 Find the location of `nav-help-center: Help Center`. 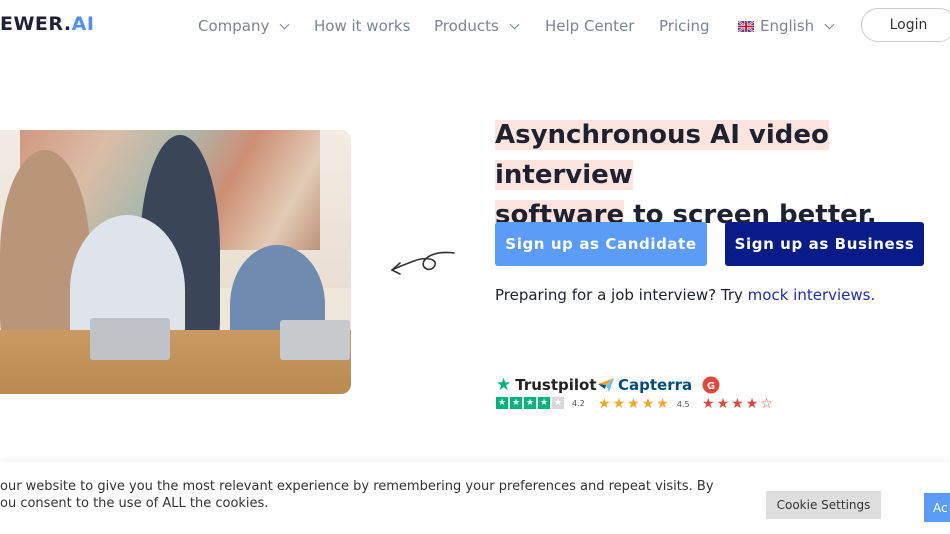

nav-help-center: Help Center is located at coordinates (589, 26).